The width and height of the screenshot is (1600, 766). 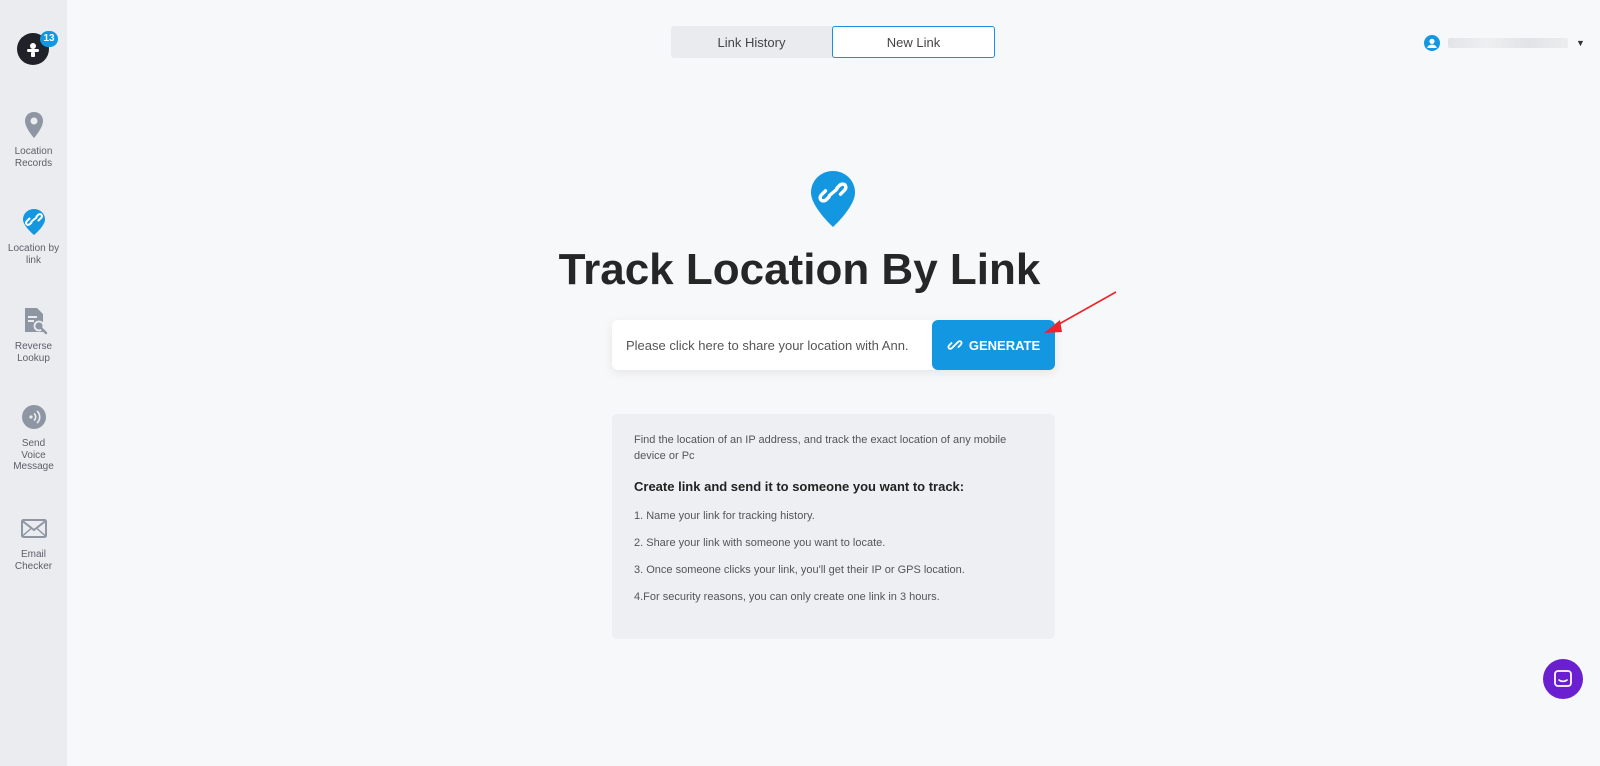 I want to click on chat-icon, so click(x=1563, y=678).